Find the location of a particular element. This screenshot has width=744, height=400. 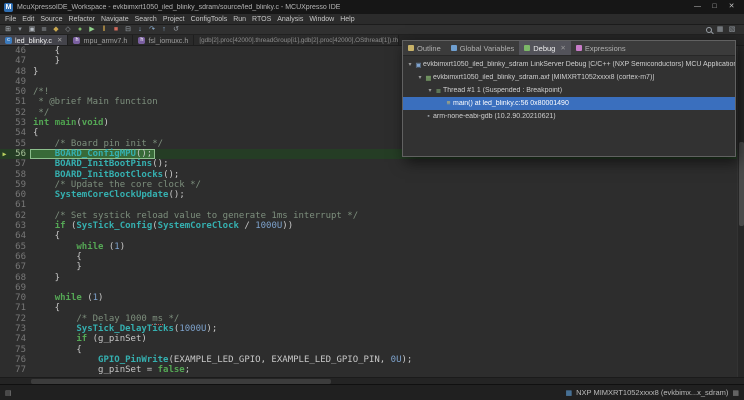

debug-perspective-icon: ▦ is located at coordinates (720, 29).